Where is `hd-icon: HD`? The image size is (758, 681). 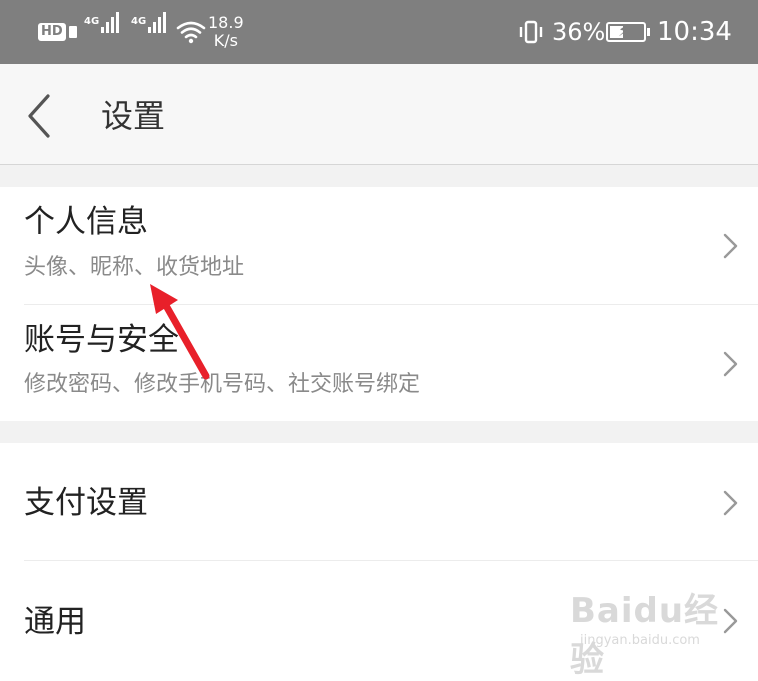
hd-icon: HD is located at coordinates (57, 32).